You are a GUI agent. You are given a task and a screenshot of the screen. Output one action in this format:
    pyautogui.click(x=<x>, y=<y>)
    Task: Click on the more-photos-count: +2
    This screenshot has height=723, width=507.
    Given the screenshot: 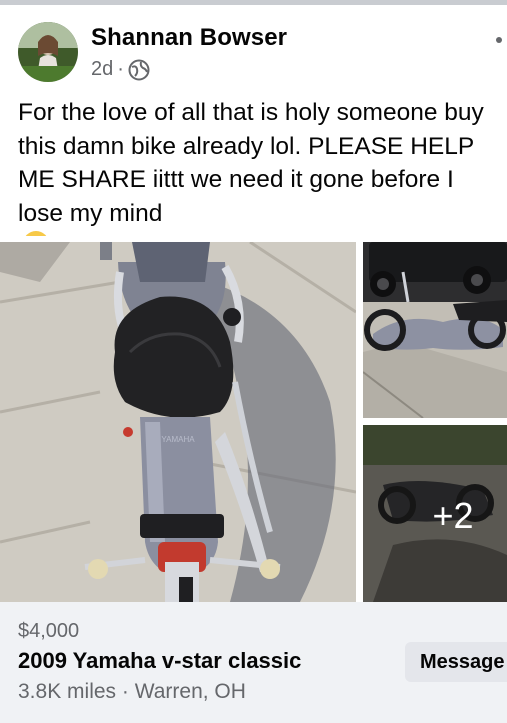 What is the action you would take?
    pyautogui.click(x=453, y=515)
    